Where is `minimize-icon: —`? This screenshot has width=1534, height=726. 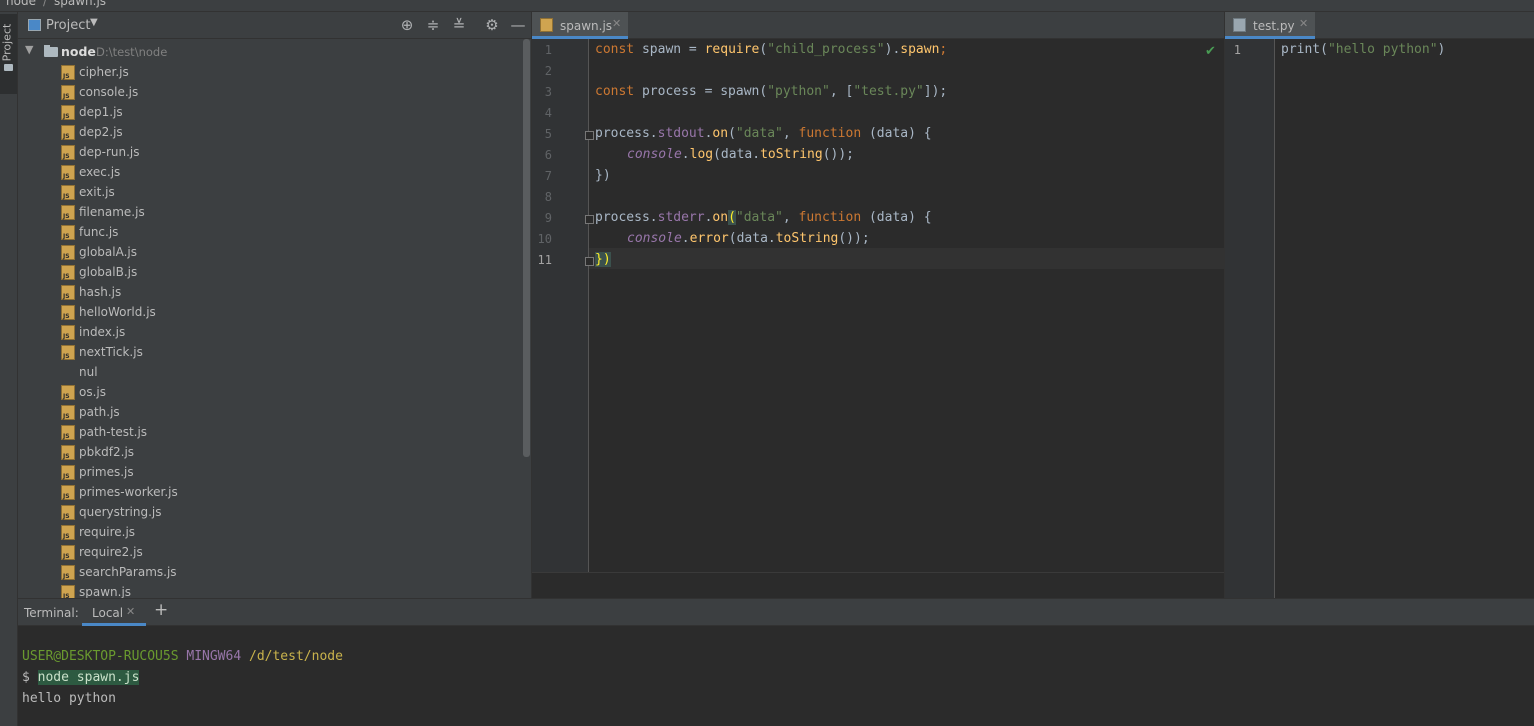
minimize-icon: — is located at coordinates (518, 25).